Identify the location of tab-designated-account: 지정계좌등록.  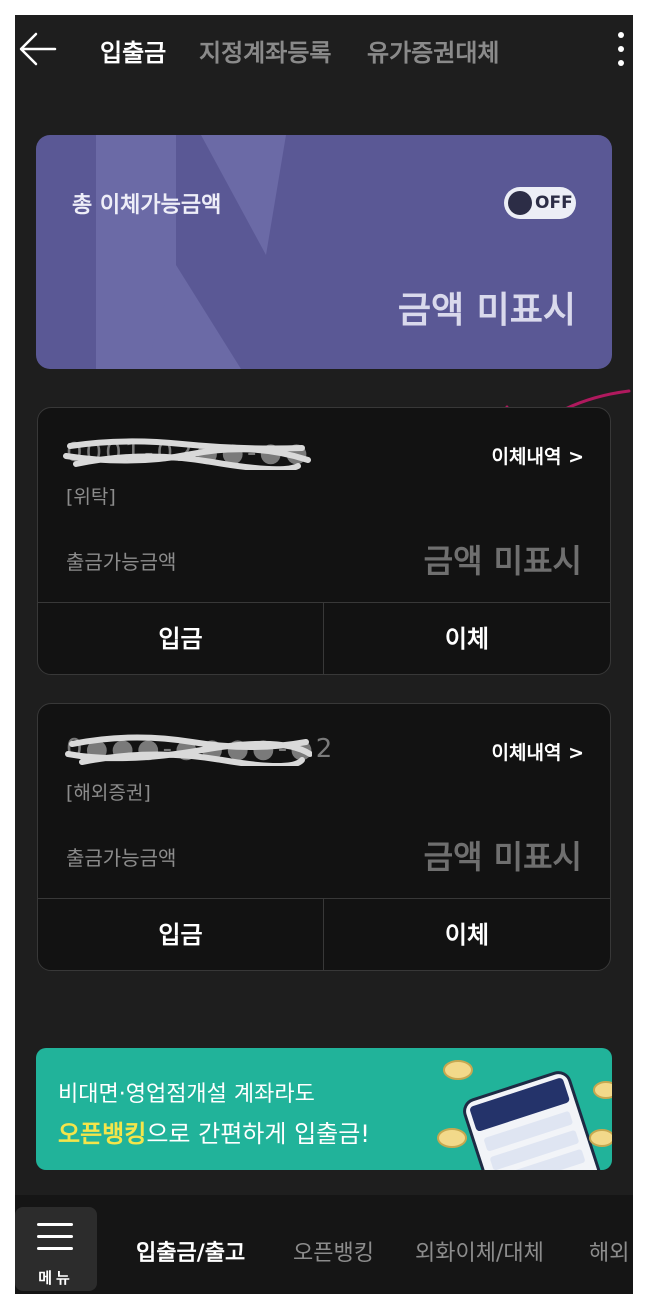
(265, 50).